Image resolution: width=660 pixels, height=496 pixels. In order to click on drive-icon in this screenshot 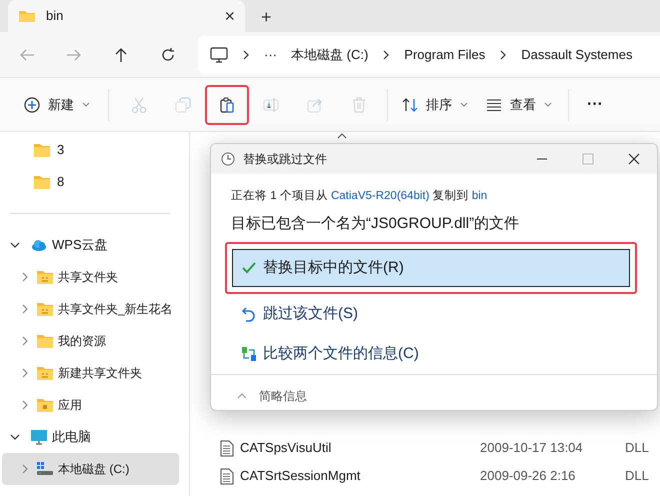, I will do `click(45, 469)`.